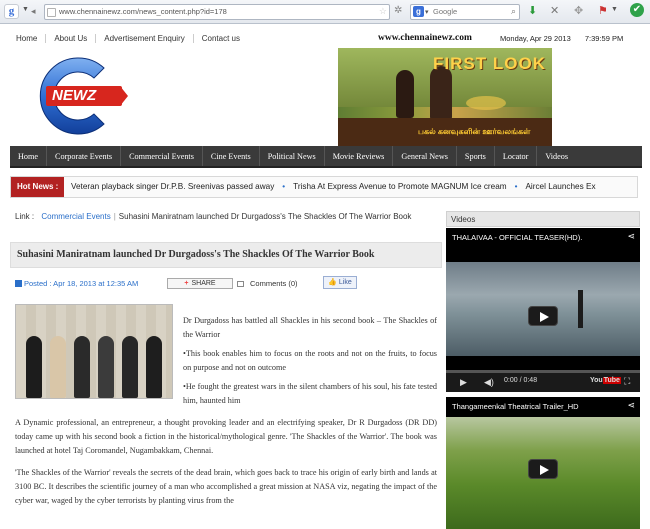 The image size is (650, 529). What do you see at coordinates (186, 283) in the screenshot?
I see `share-plus-icon: +` at bounding box center [186, 283].